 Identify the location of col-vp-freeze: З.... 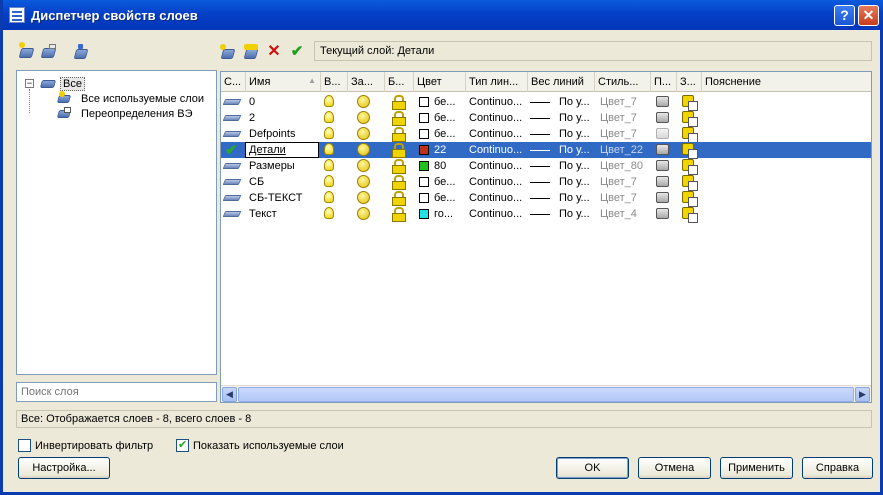
(689, 82).